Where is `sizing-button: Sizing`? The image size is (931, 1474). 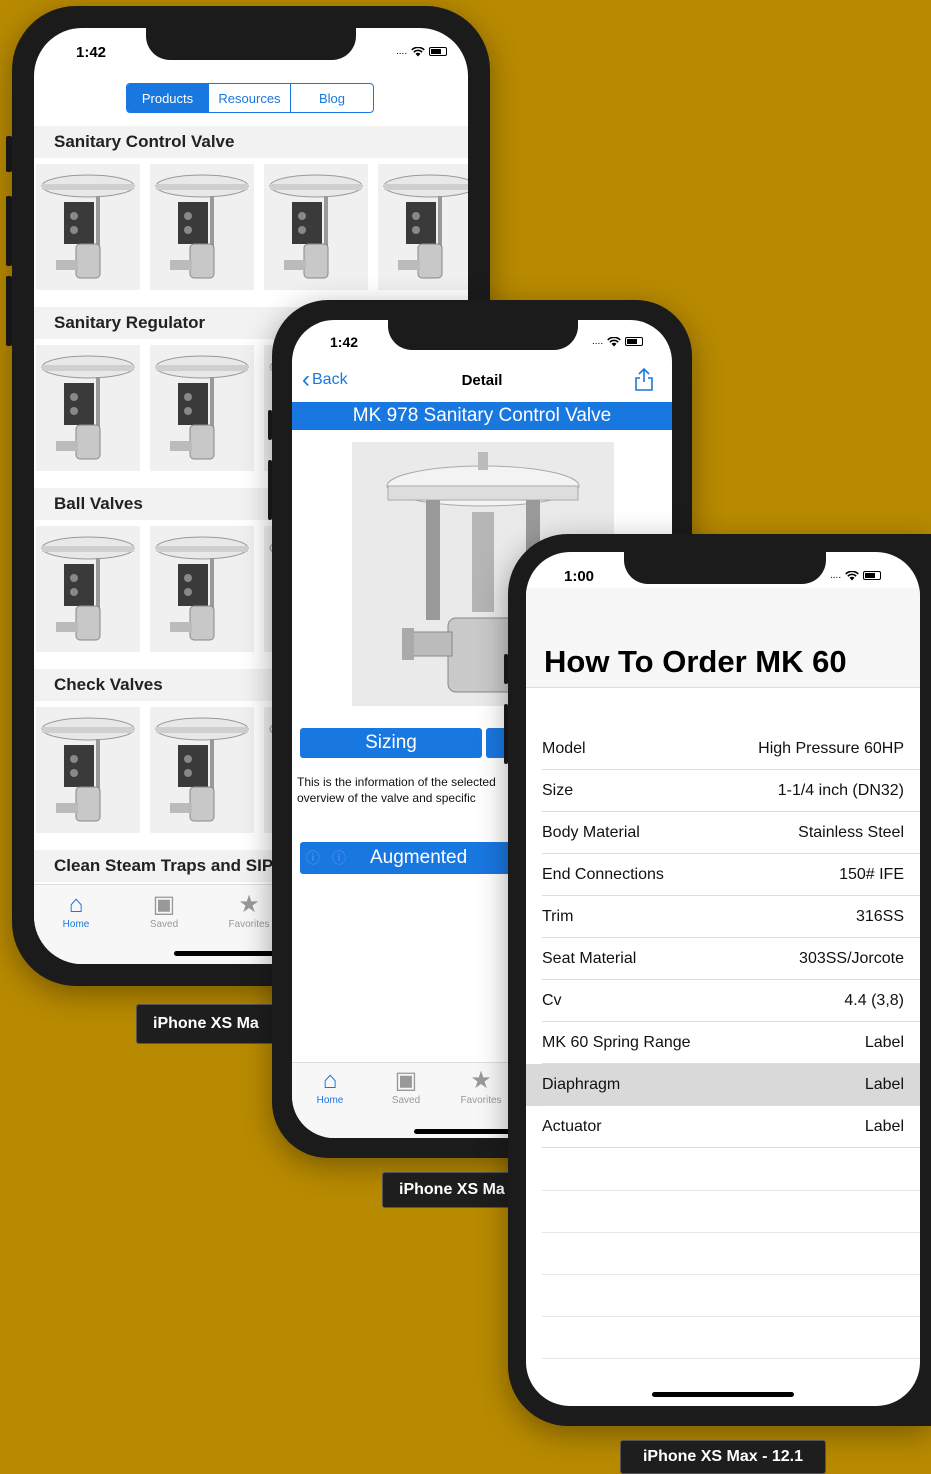 sizing-button: Sizing is located at coordinates (391, 743).